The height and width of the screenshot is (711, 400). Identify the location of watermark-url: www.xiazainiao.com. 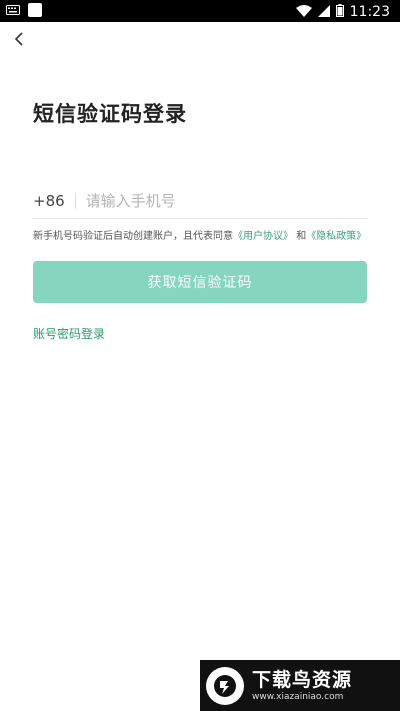
(298, 696).